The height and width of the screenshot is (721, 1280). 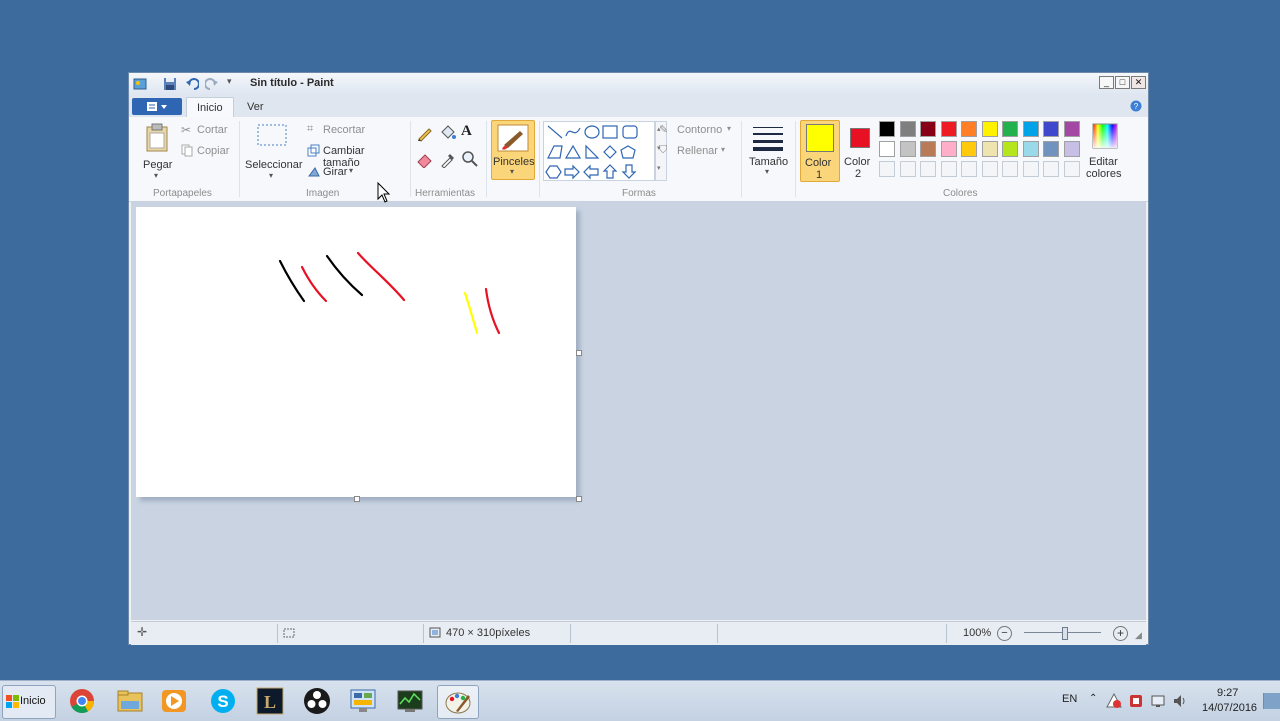 What do you see at coordinates (82, 701) in the screenshot?
I see `taskbar-chrome` at bounding box center [82, 701].